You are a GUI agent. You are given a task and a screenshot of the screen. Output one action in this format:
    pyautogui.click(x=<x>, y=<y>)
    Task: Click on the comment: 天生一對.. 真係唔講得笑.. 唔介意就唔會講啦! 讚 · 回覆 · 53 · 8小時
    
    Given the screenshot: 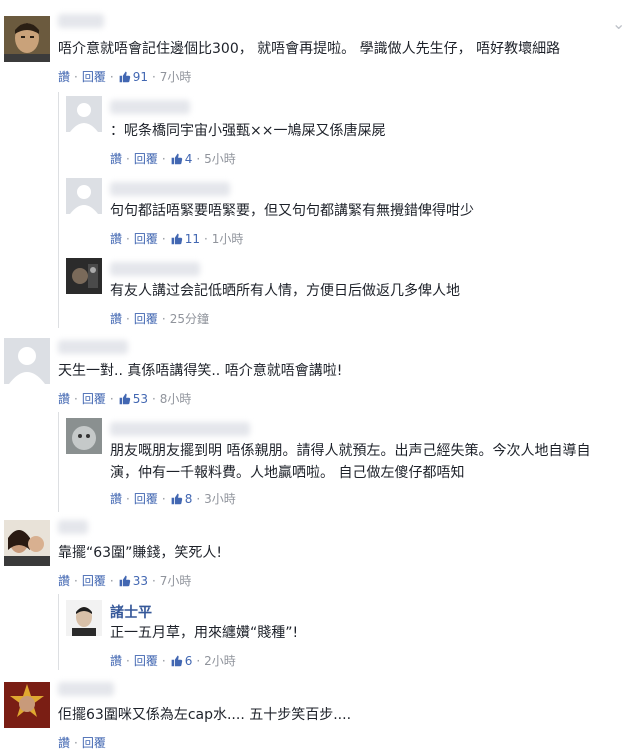 What is the action you would take?
    pyautogui.click(x=321, y=373)
    